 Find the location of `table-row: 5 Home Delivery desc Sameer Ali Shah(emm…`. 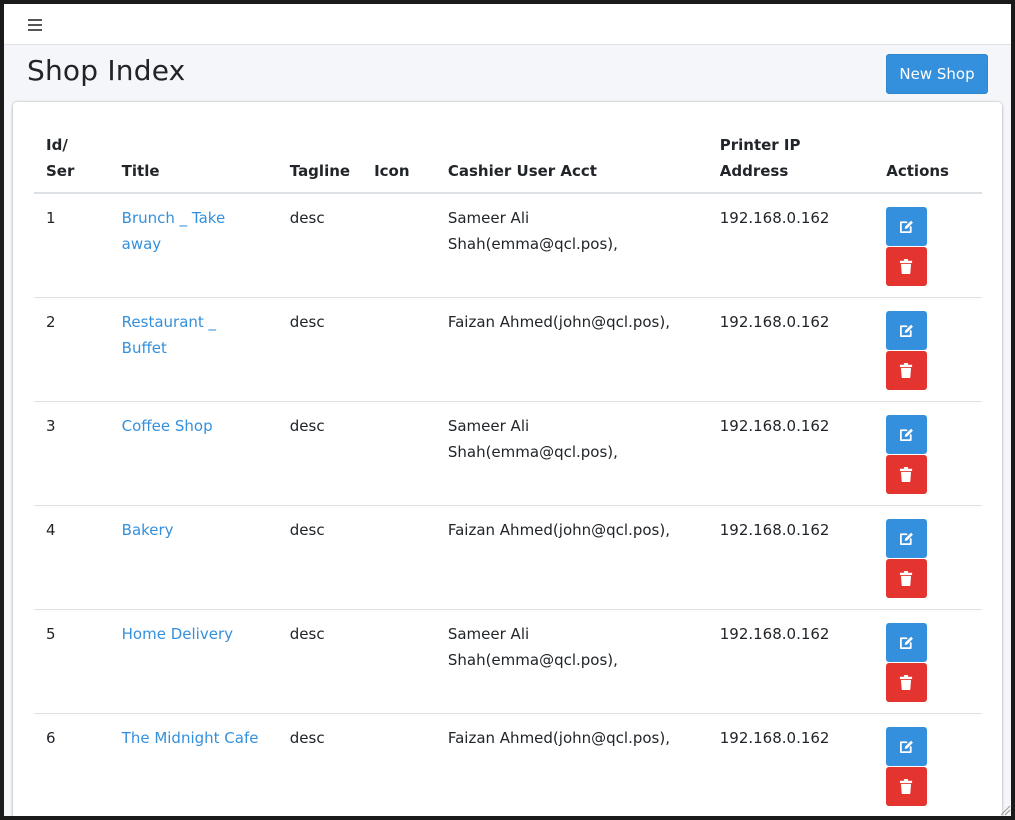

table-row: 5 Home Delivery desc Sameer Ali Shah(emm… is located at coordinates (508, 660).